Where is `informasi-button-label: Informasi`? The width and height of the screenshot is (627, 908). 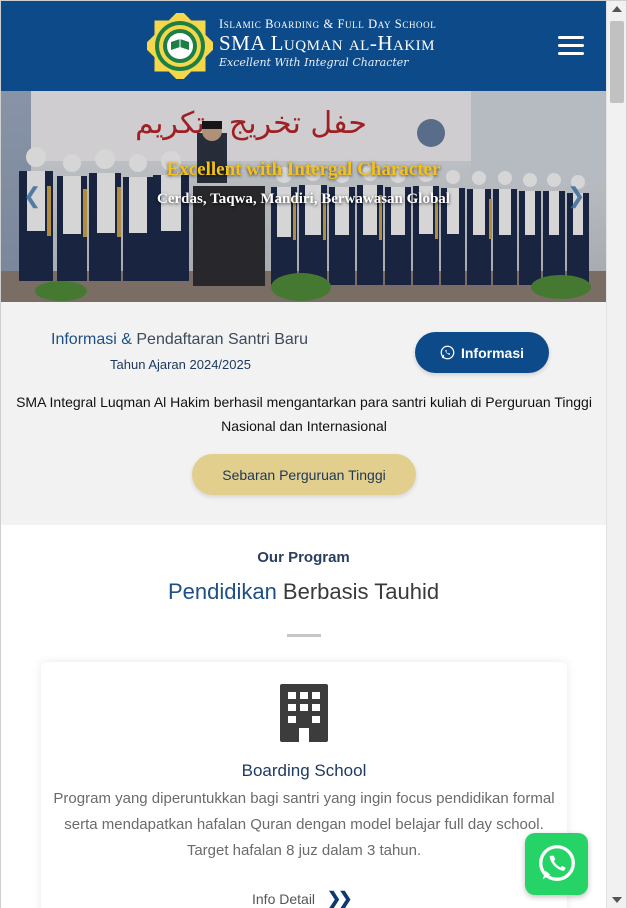
informasi-button-label: Informasi is located at coordinates (492, 352).